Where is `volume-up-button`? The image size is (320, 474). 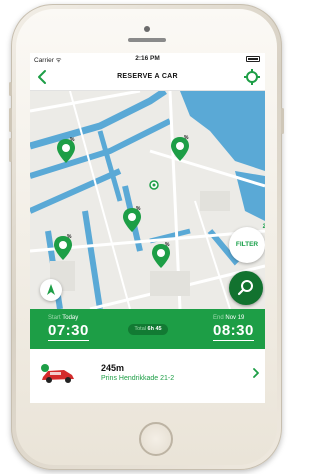 volume-up-button is located at coordinates (10, 120).